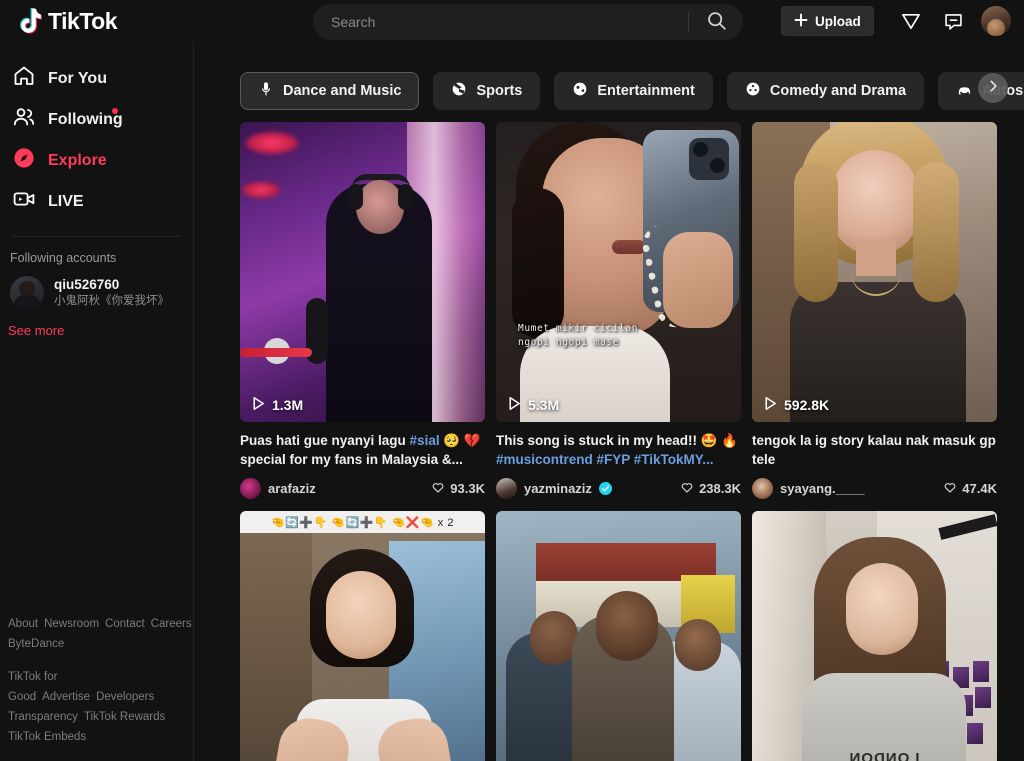  I want to click on home-icon, so click(24, 78).